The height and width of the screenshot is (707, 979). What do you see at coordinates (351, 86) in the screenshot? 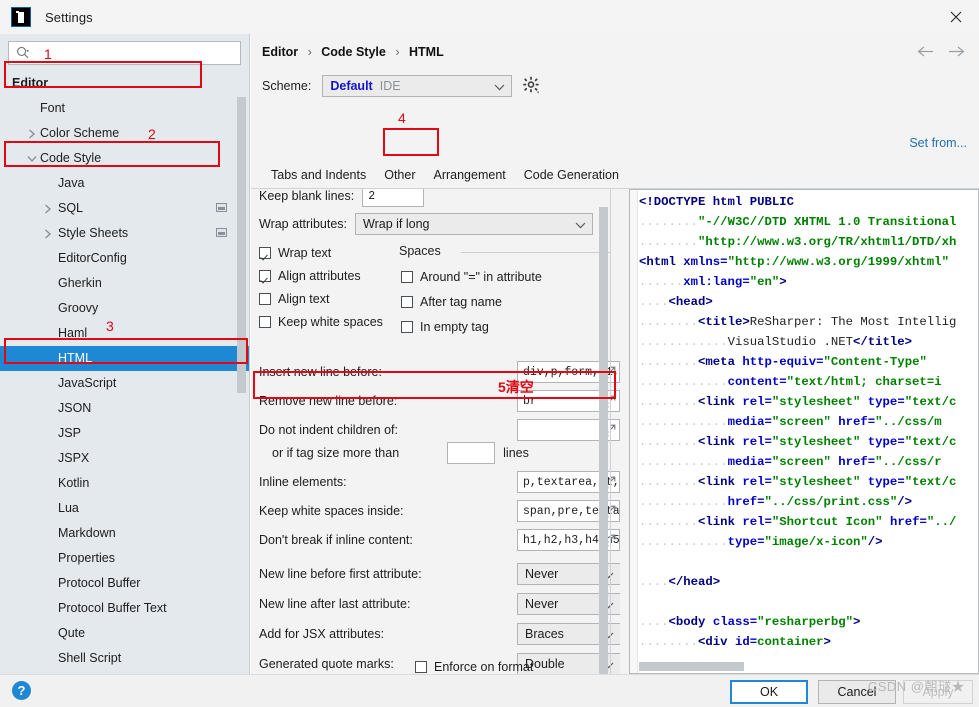
I see `scheme-selected-value: Default` at bounding box center [351, 86].